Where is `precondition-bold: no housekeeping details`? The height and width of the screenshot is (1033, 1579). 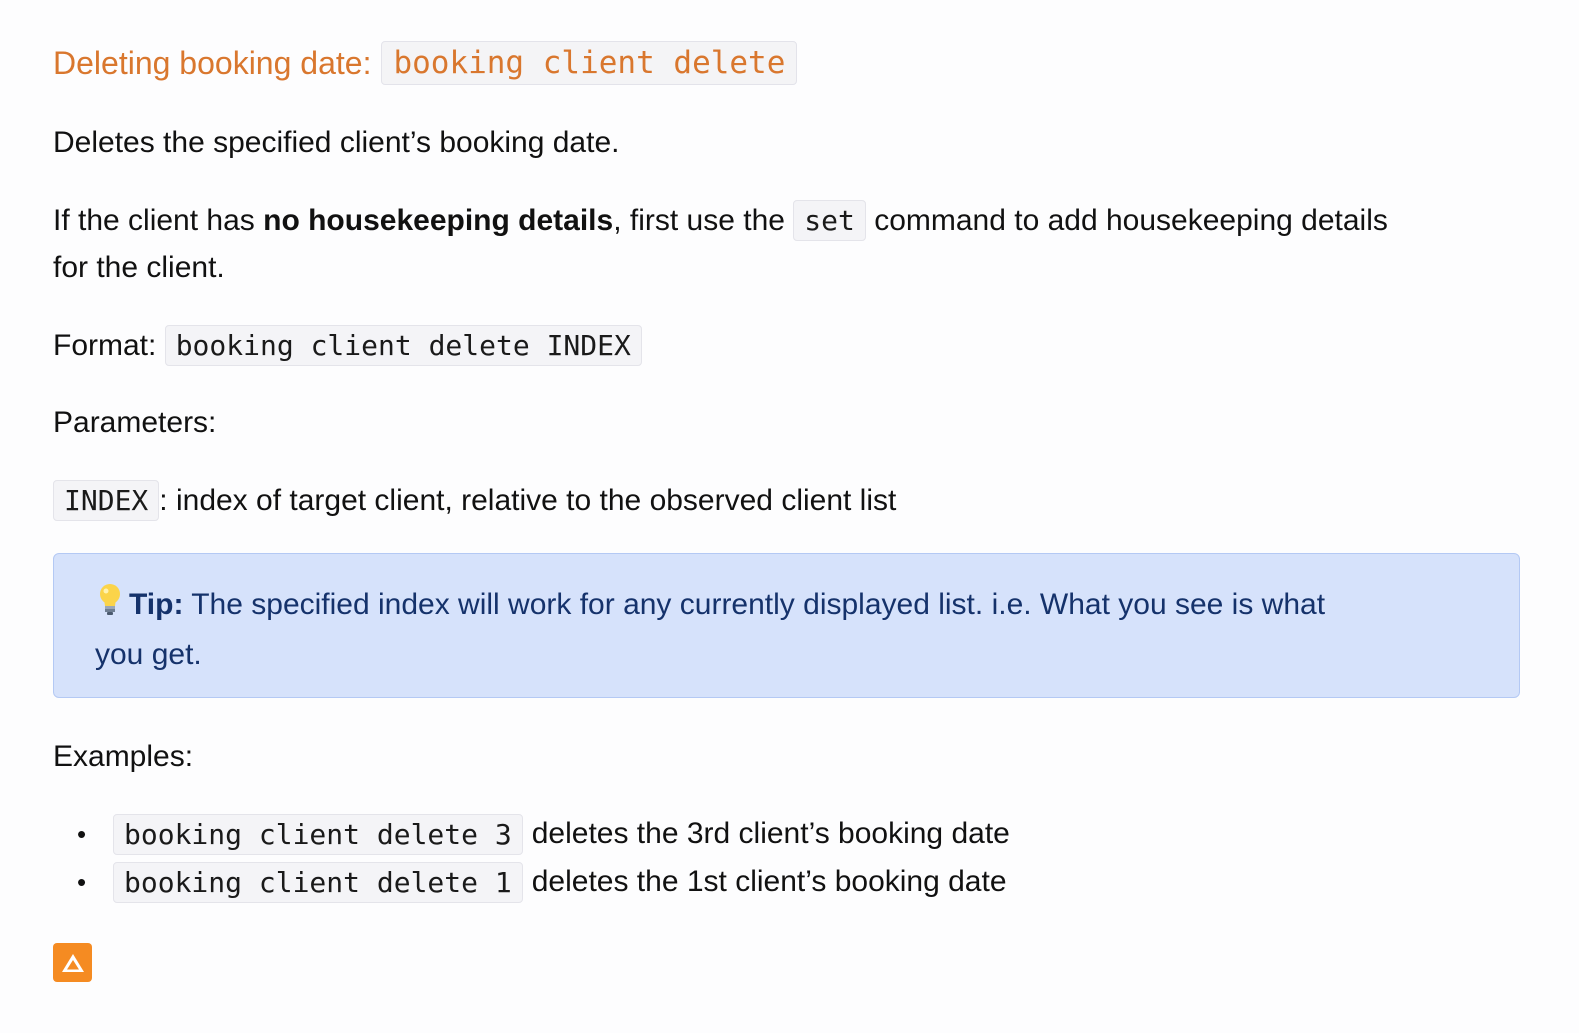 precondition-bold: no housekeeping details is located at coordinates (438, 220).